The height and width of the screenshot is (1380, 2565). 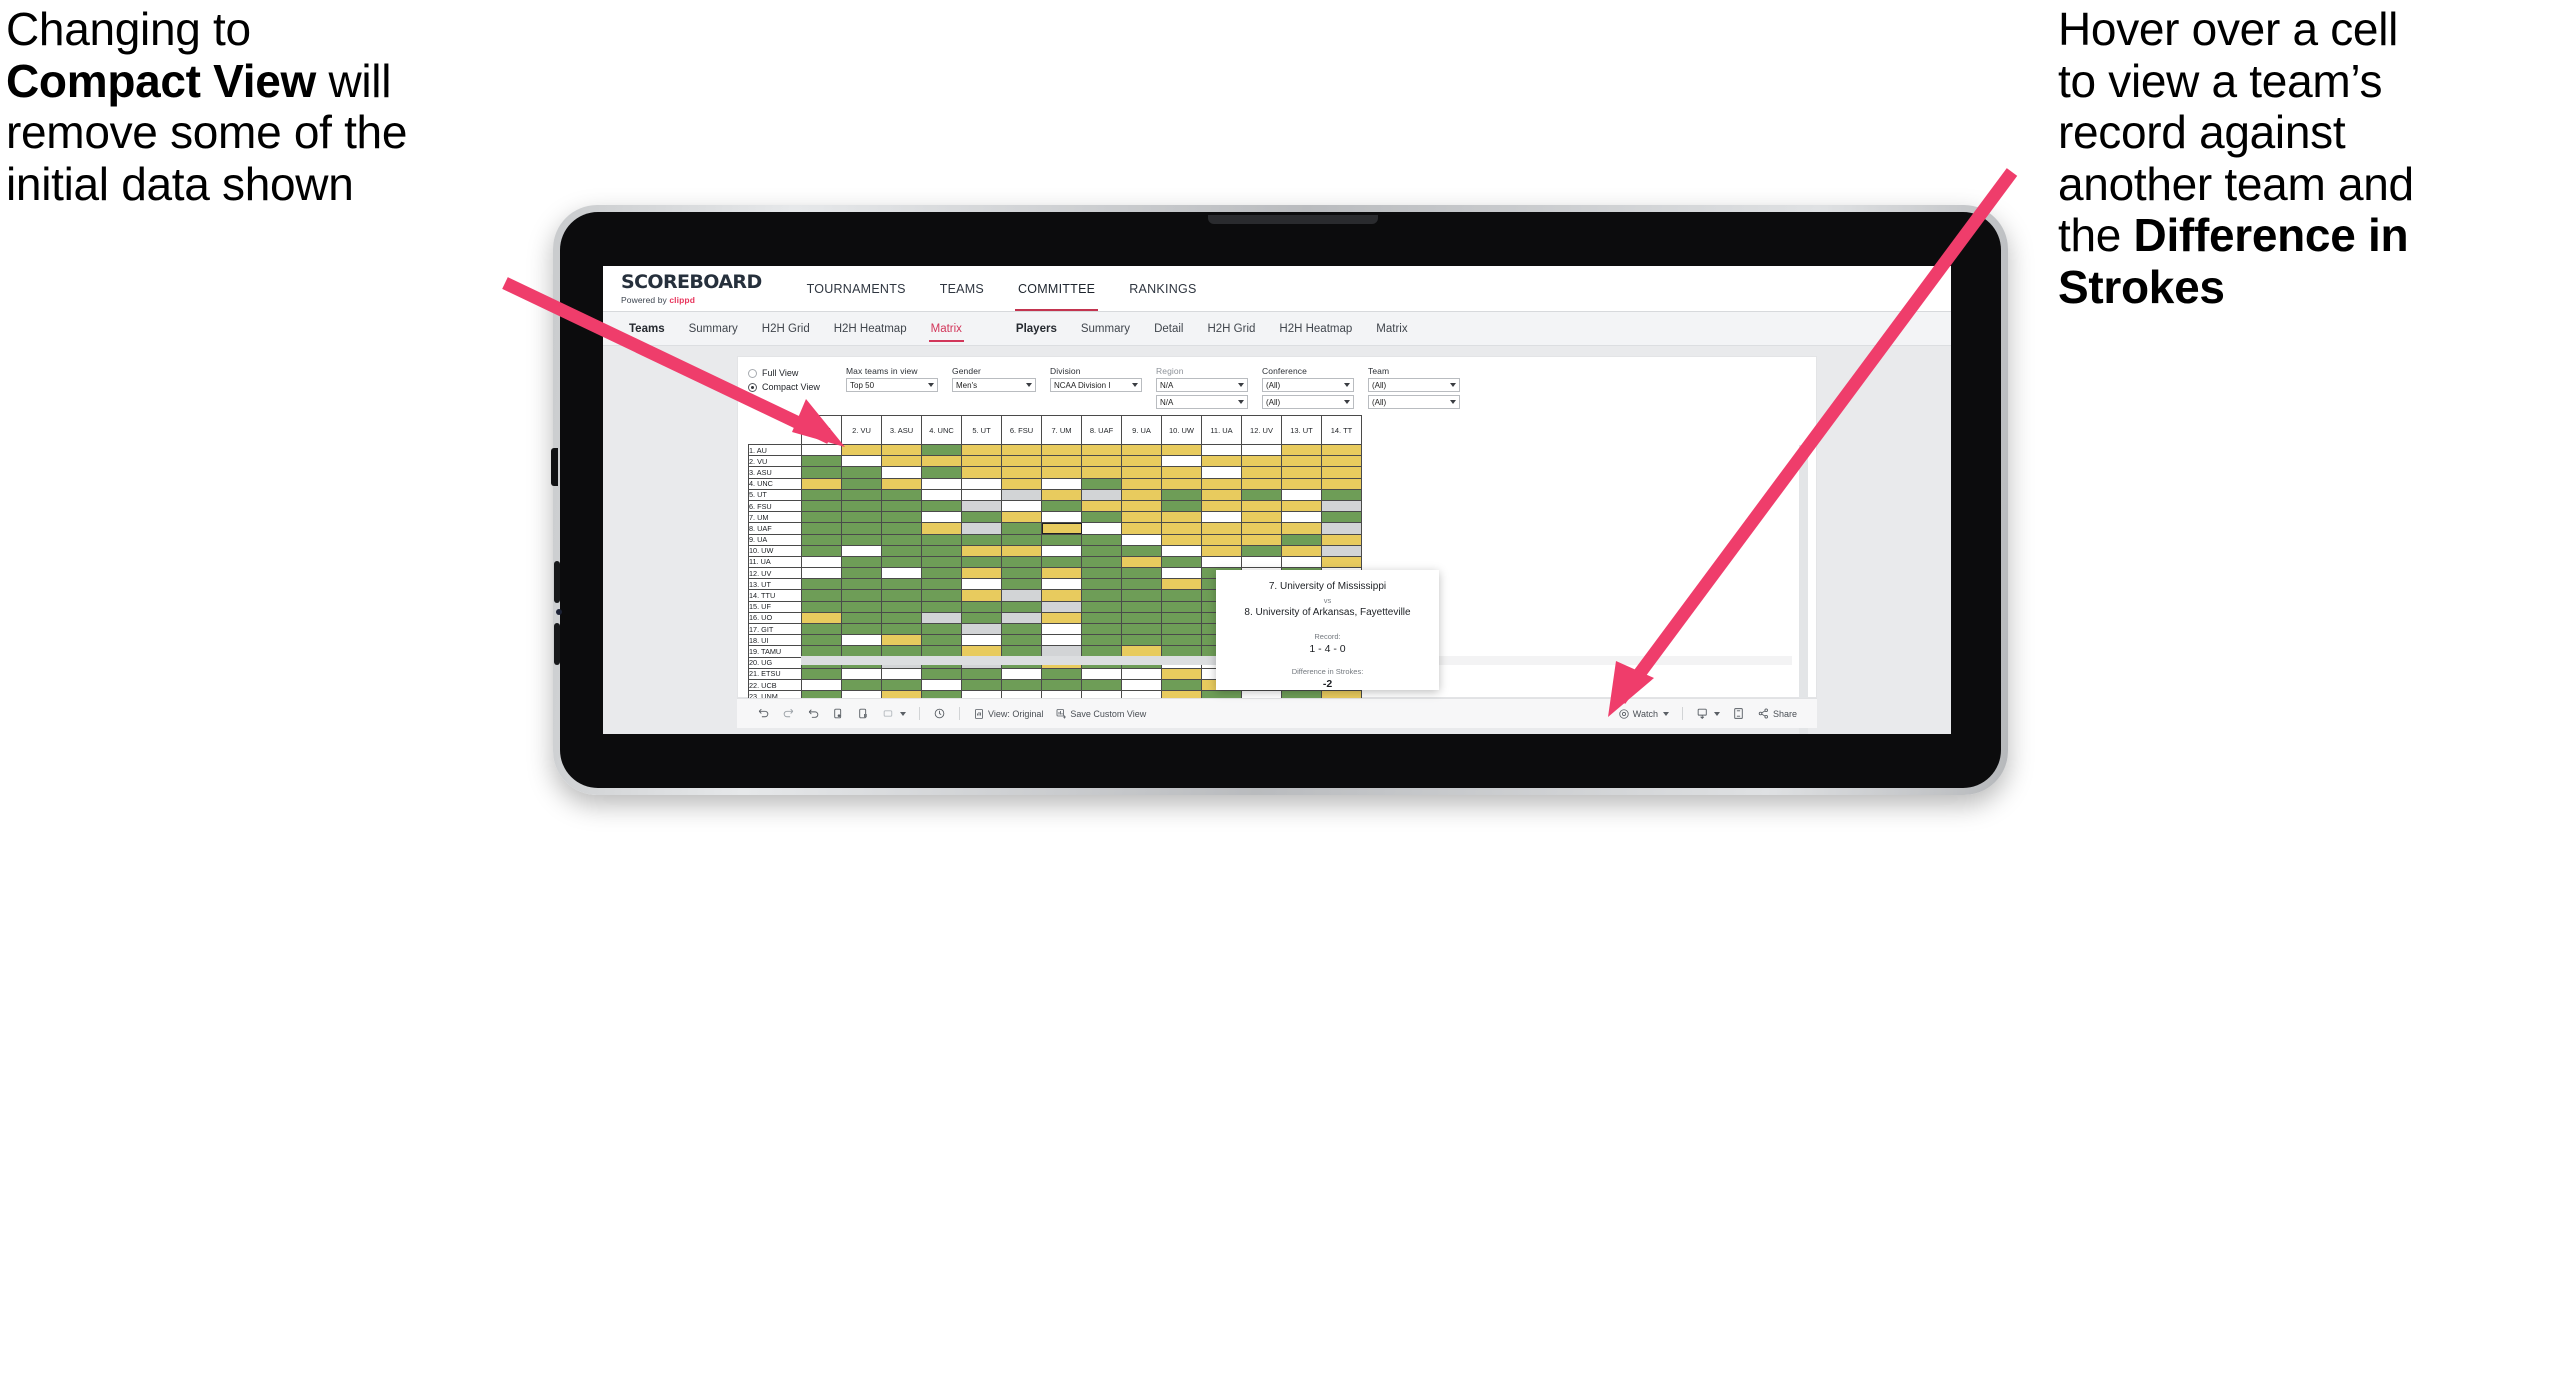 I want to click on matrix-row-label: 15. UF, so click(x=775, y=606).